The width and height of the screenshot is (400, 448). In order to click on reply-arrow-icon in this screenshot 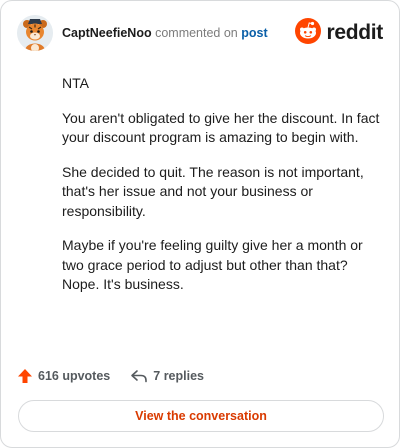, I will do `click(139, 376)`.